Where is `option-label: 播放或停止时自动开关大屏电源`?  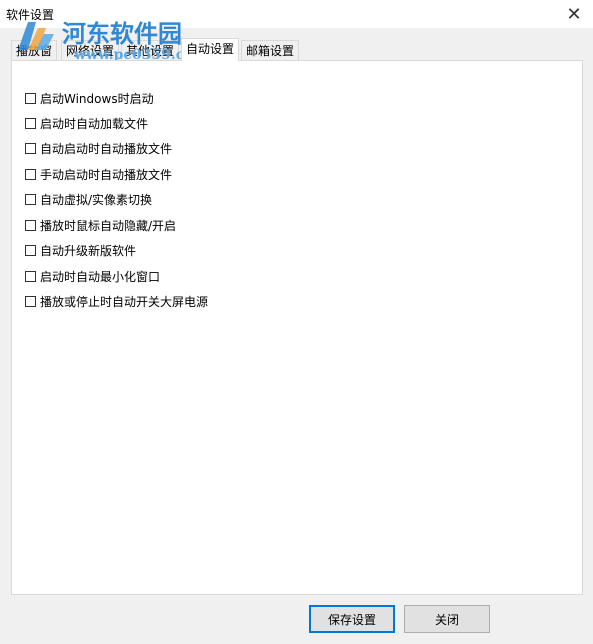 option-label: 播放或停止时自动开关大屏电源 is located at coordinates (124, 301).